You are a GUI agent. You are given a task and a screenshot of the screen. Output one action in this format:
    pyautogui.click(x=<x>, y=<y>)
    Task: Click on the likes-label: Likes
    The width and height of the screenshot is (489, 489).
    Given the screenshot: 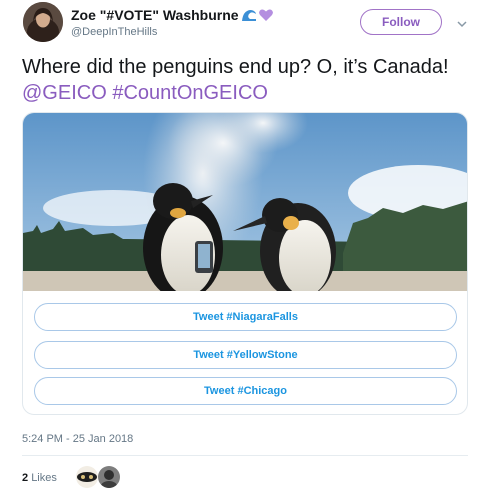 What is the action you would take?
    pyautogui.click(x=44, y=478)
    